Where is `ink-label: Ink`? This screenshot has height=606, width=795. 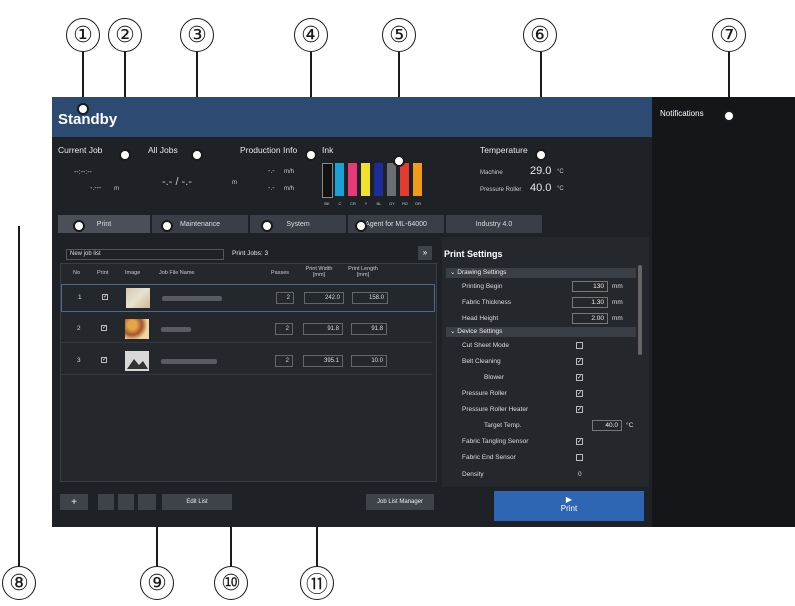 ink-label: Ink is located at coordinates (328, 150).